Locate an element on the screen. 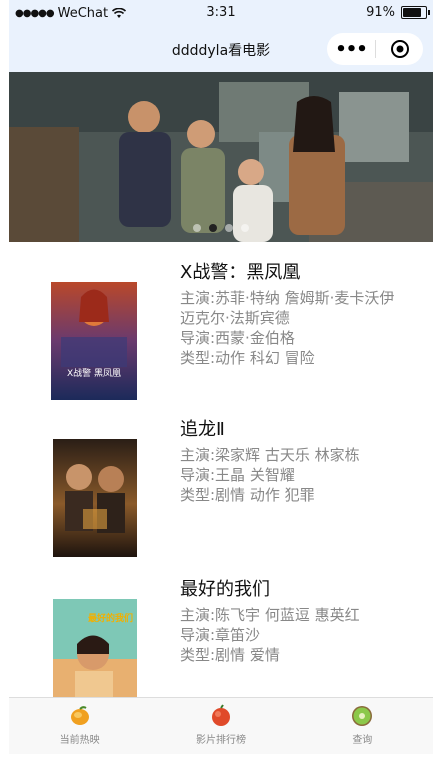  movie-director: 导演:西蒙·金伯格 is located at coordinates (237, 338).